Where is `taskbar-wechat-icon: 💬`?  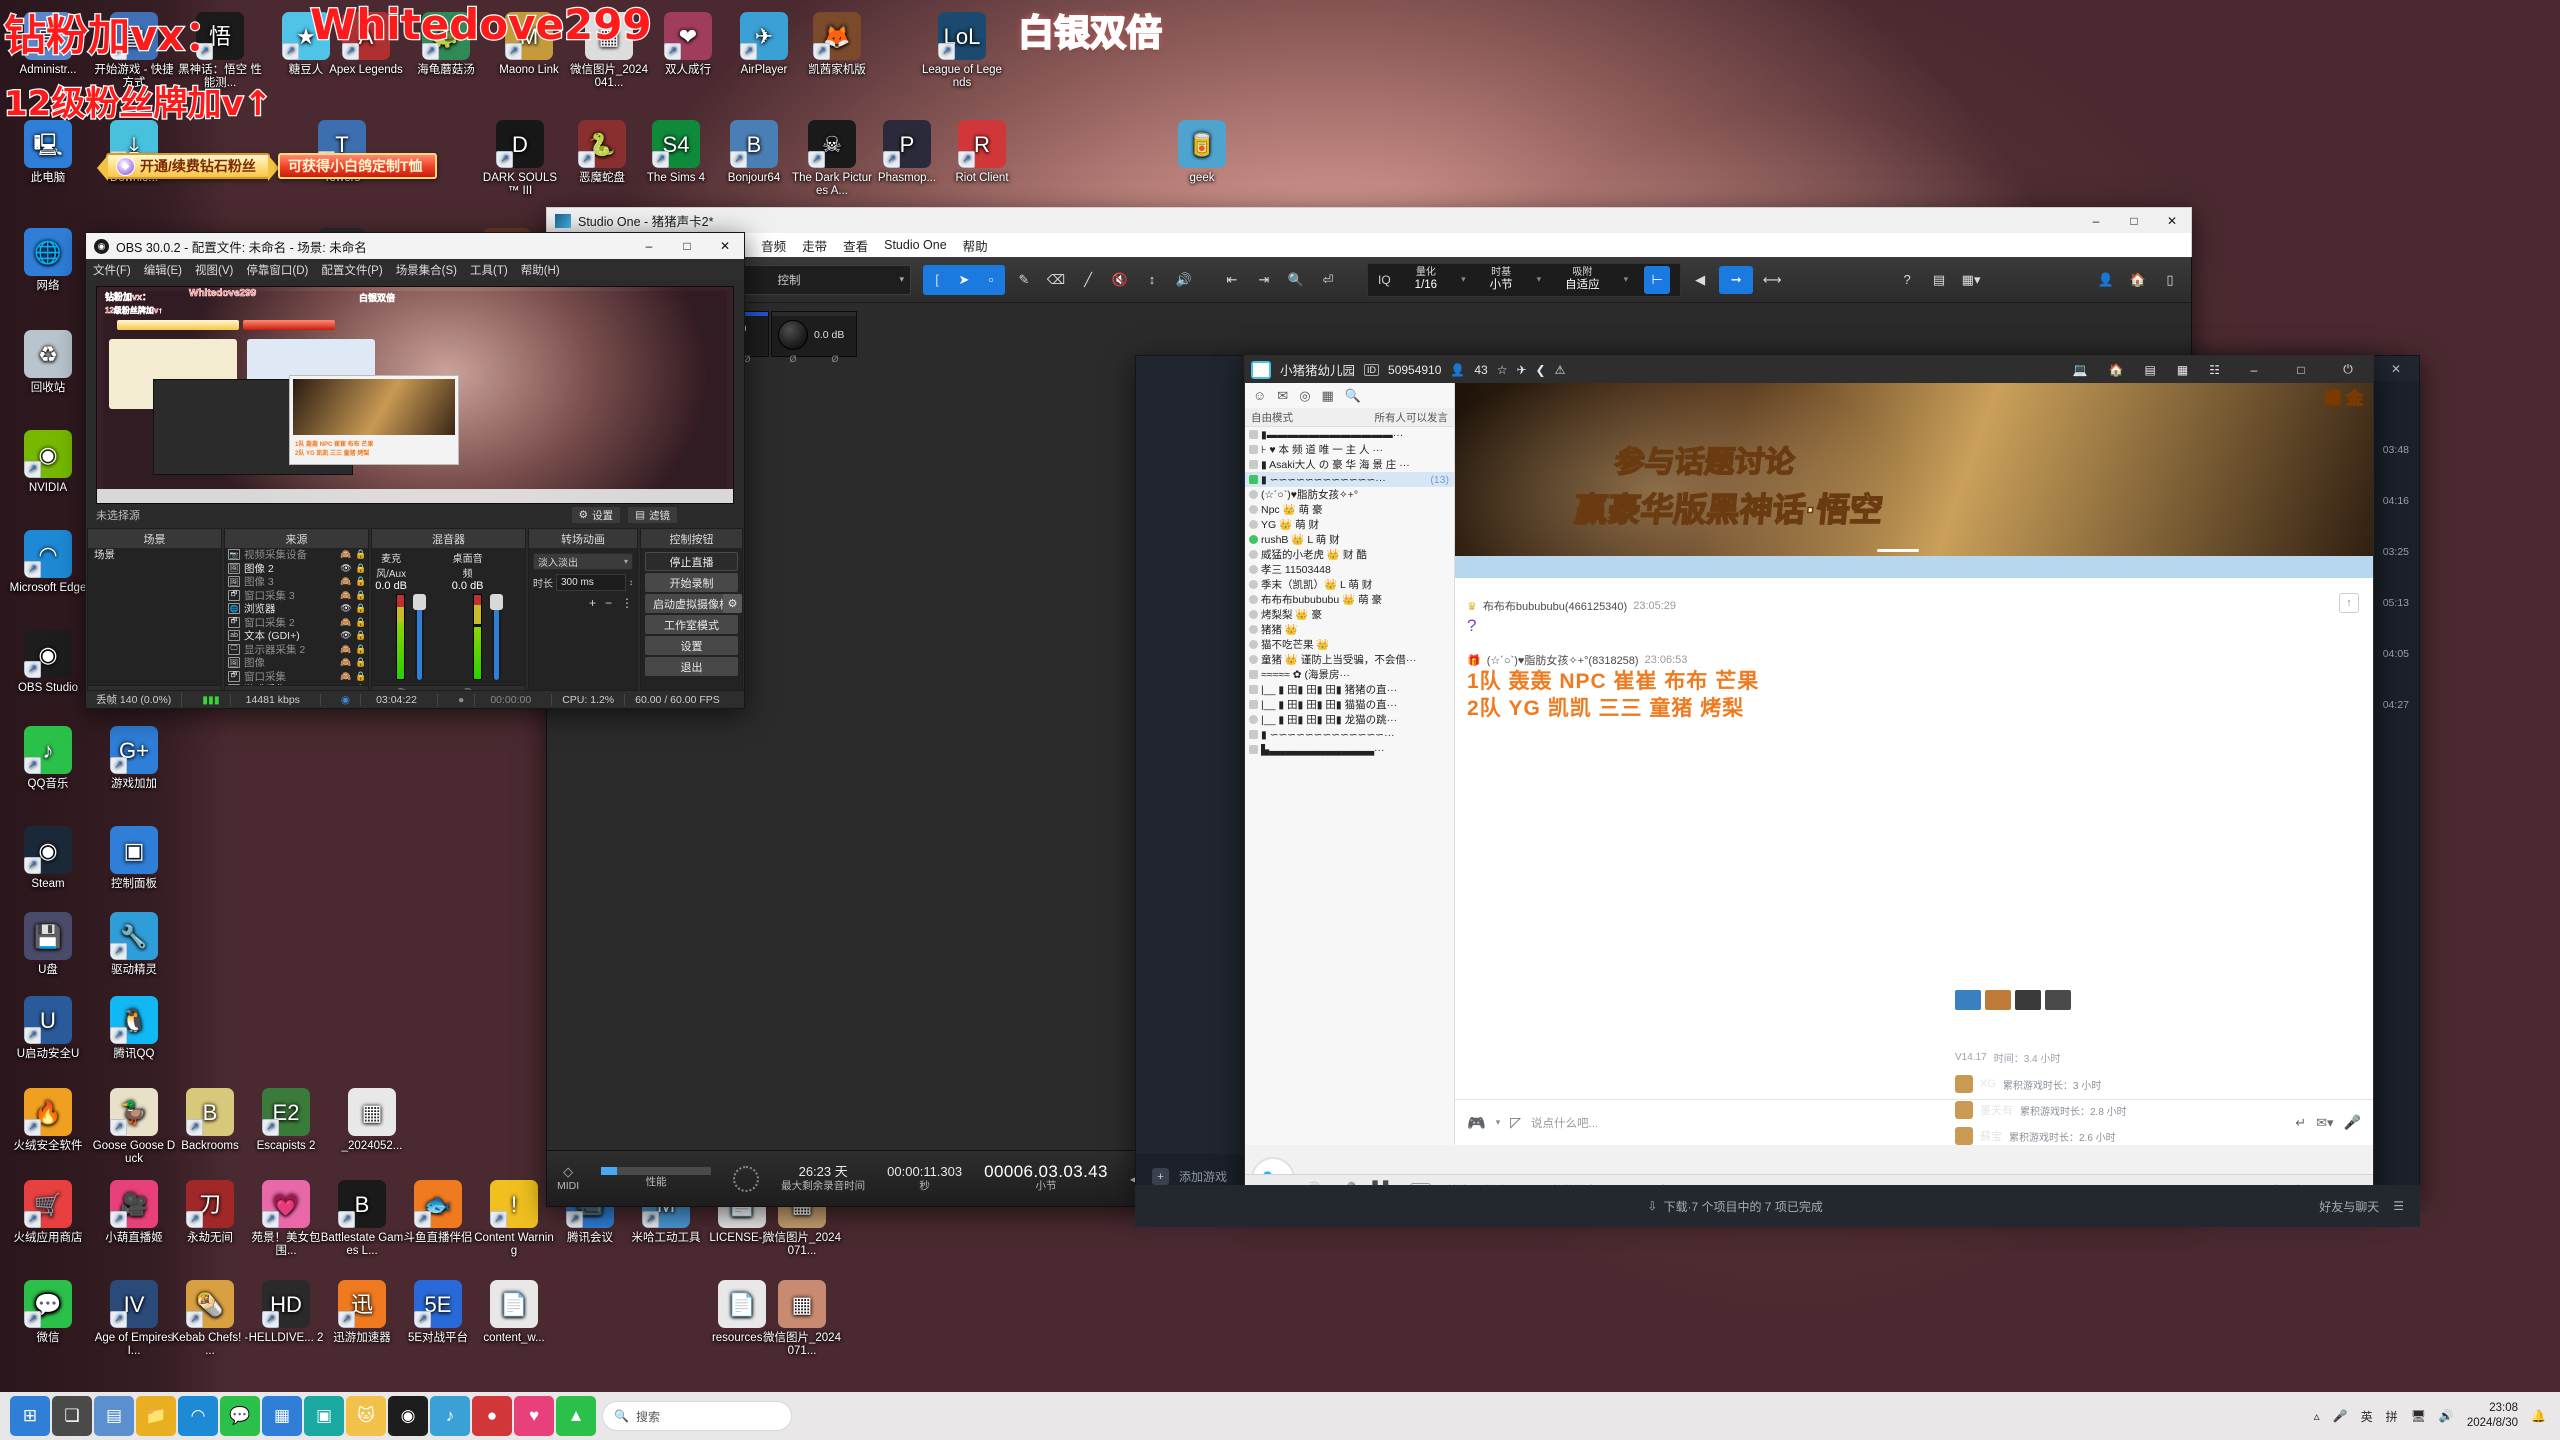
taskbar-wechat-icon: 💬 is located at coordinates (240, 1416).